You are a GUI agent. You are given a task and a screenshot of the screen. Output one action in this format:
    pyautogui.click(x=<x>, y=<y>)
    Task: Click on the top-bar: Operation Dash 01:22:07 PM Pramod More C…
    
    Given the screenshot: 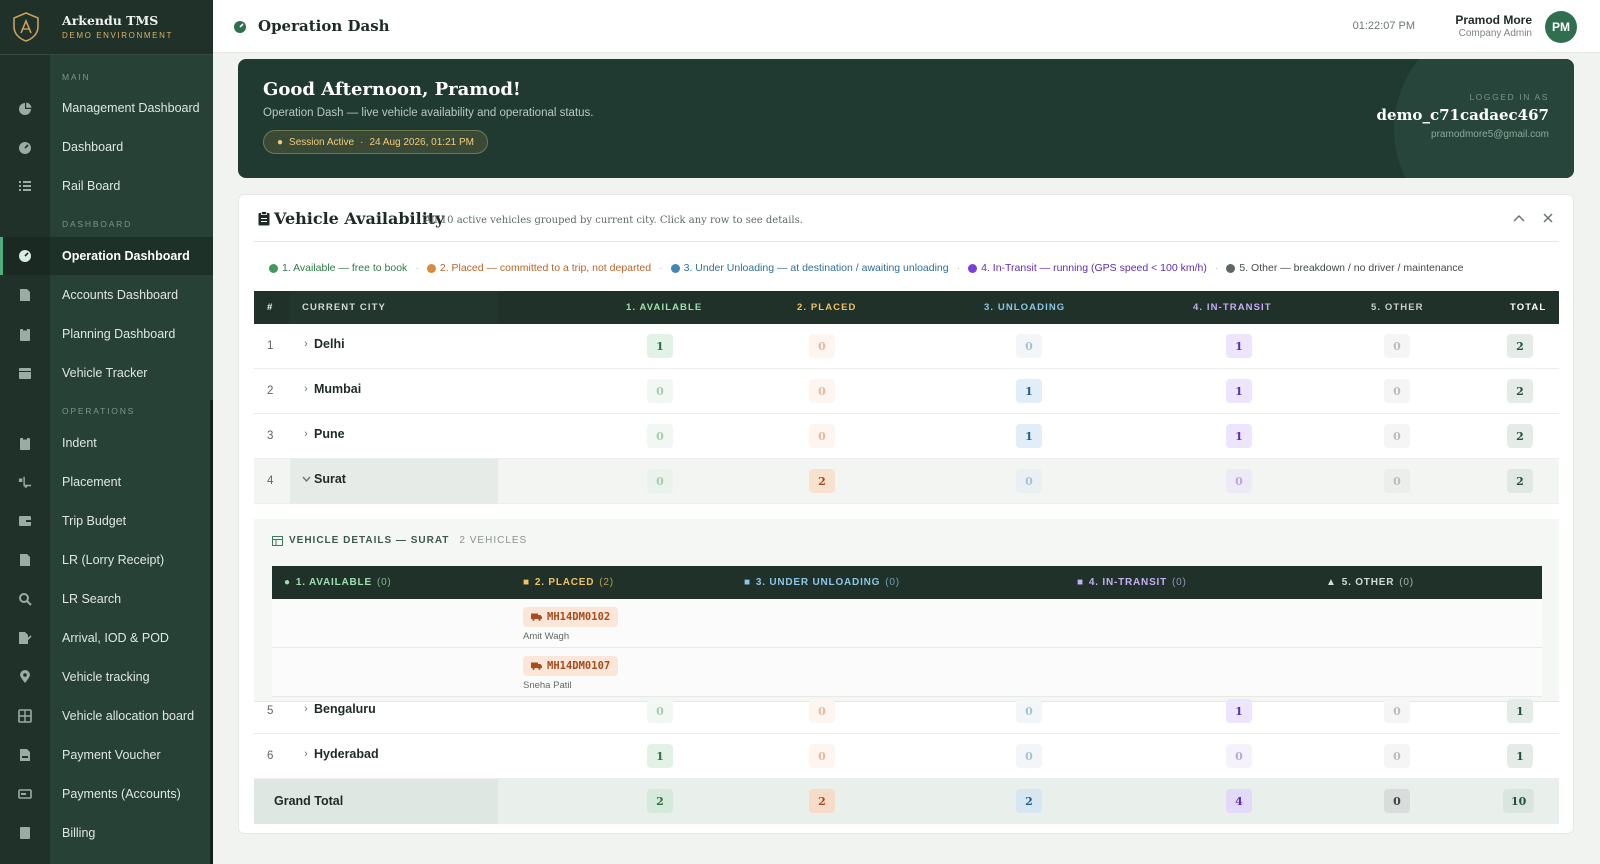 What is the action you would take?
    pyautogui.click(x=906, y=26)
    